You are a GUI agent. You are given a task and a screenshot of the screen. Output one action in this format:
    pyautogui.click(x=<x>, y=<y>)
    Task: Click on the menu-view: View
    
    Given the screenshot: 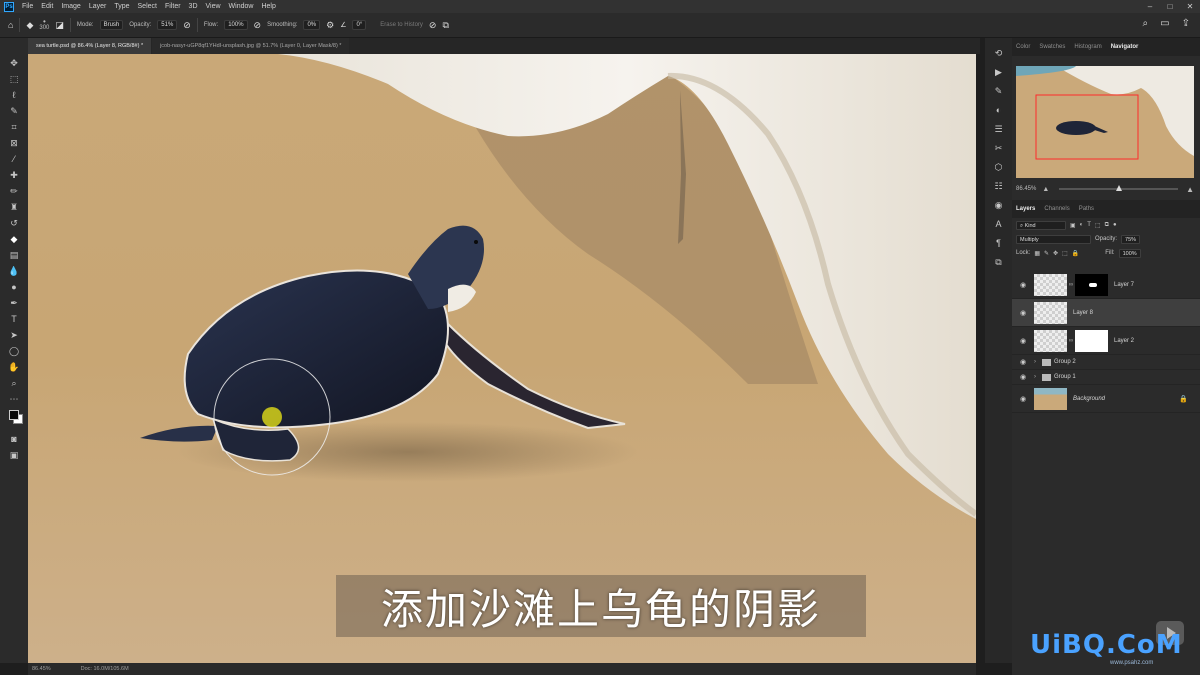 What is the action you would take?
    pyautogui.click(x=213, y=6)
    